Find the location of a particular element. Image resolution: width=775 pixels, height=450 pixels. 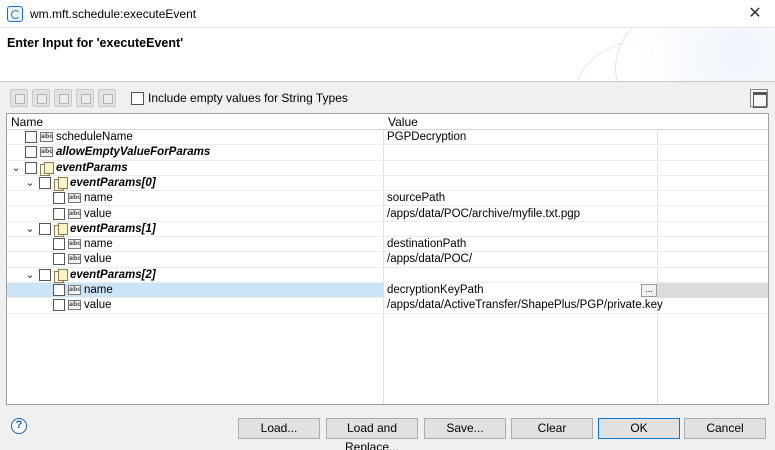

app-icon is located at coordinates (15, 14).